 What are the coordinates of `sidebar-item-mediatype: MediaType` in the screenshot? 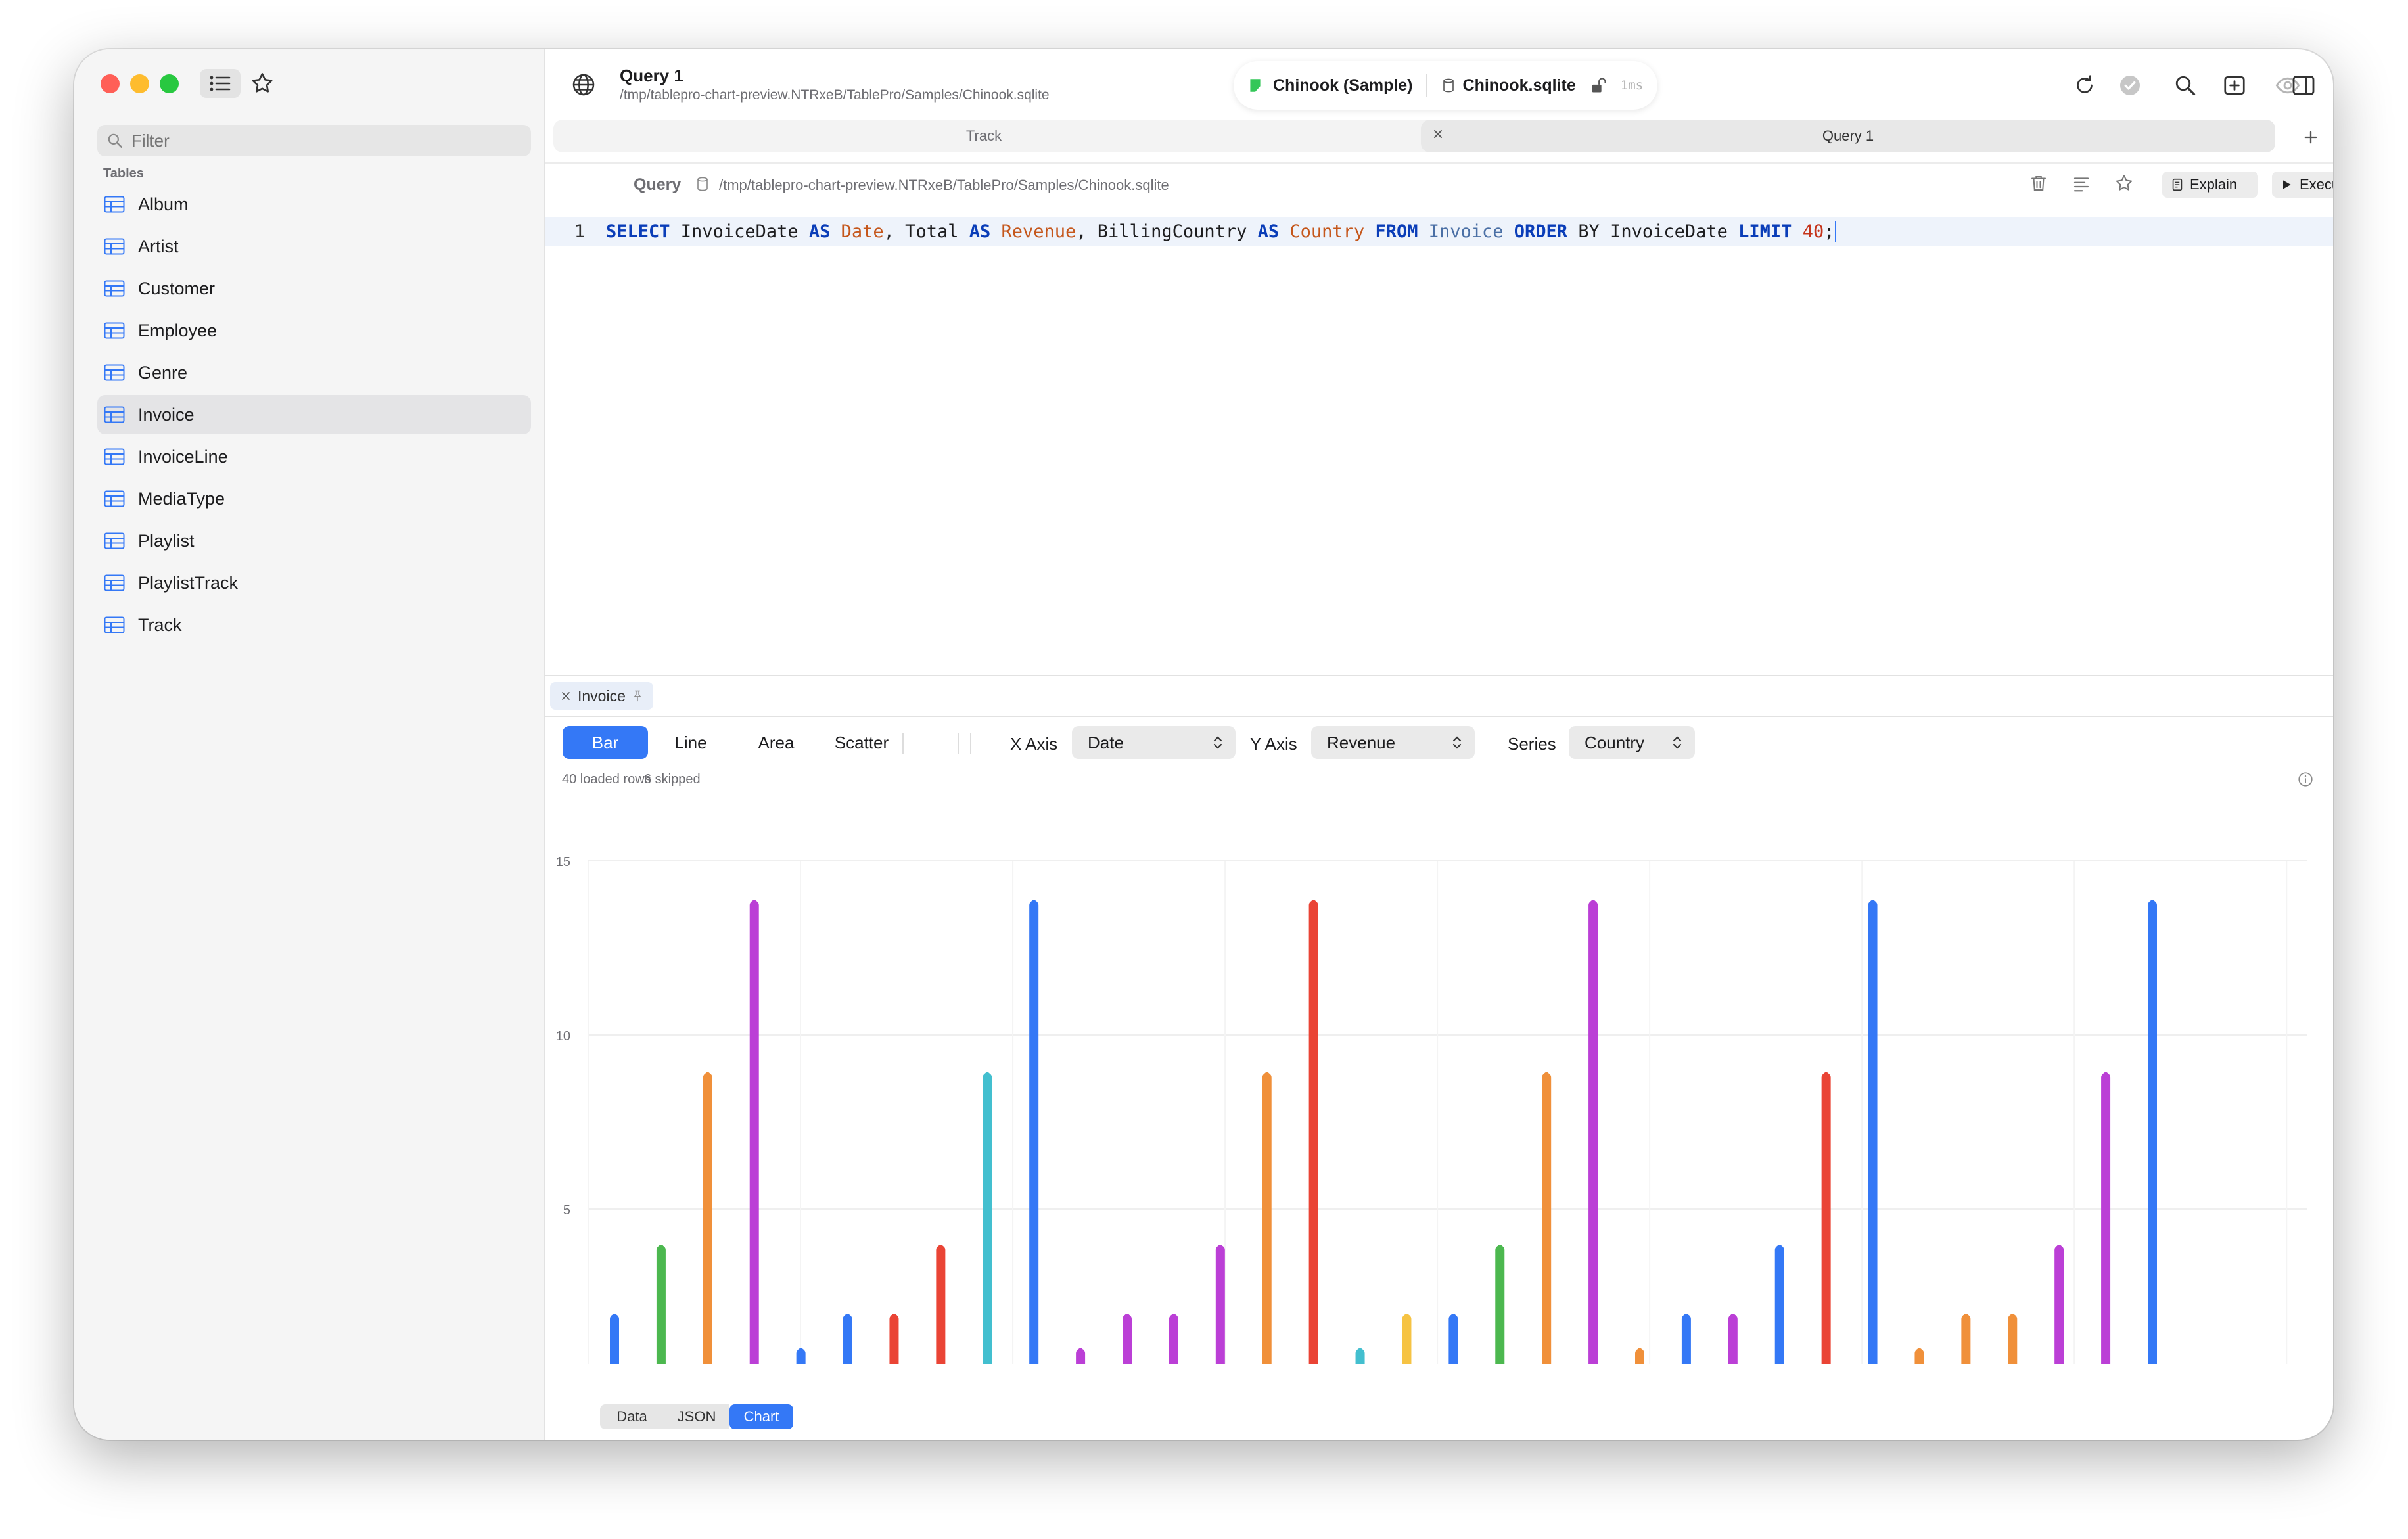 It's located at (314, 498).